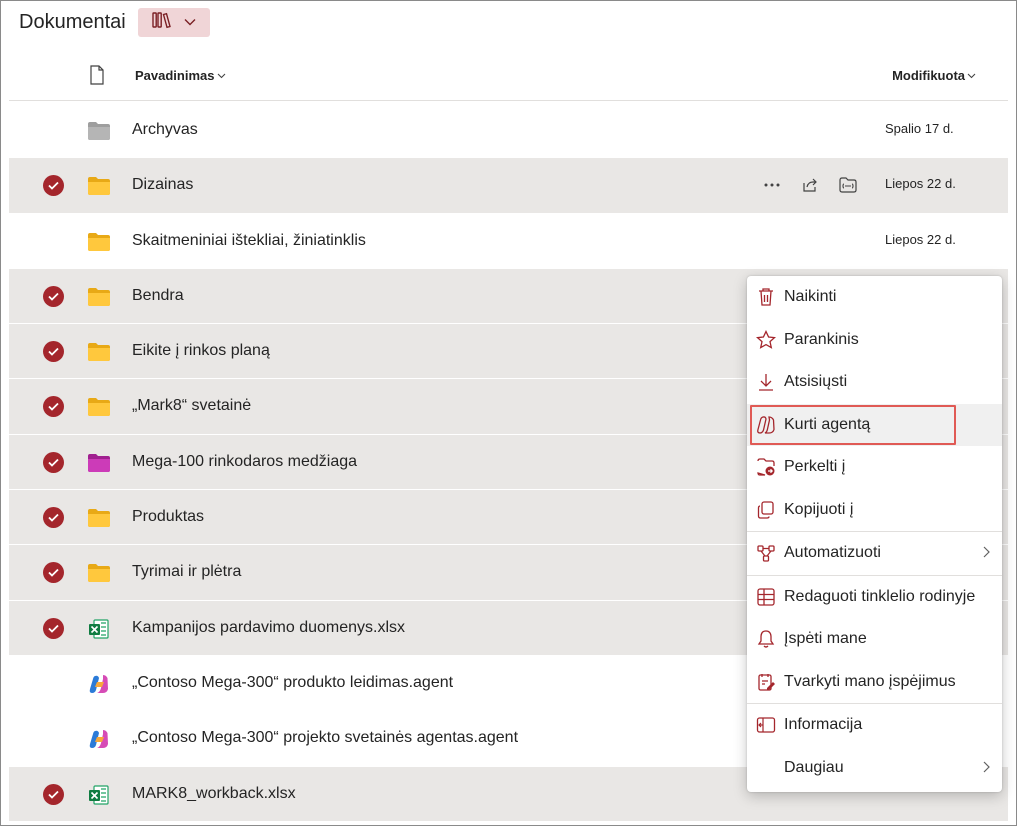 This screenshot has height=826, width=1017. Describe the element at coordinates (766, 467) in the screenshot. I see `move-icon` at that location.